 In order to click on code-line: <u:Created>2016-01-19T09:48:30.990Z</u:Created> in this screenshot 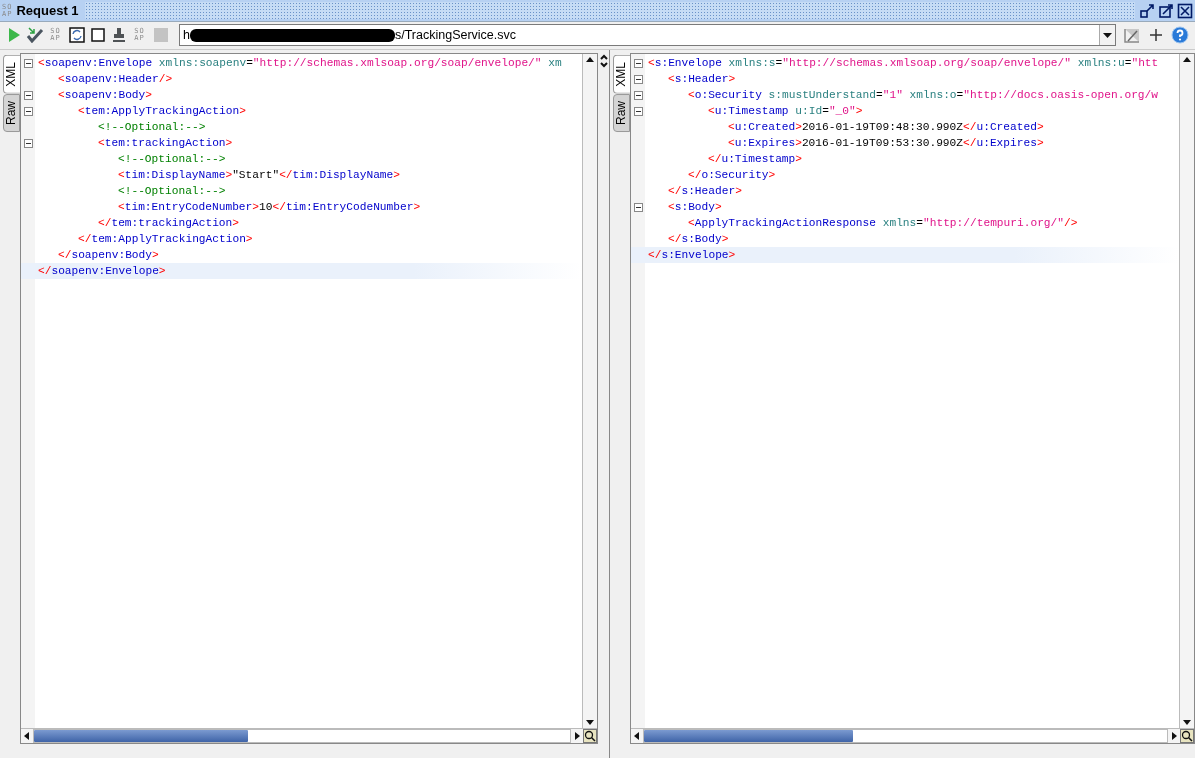, I will do `click(886, 127)`.